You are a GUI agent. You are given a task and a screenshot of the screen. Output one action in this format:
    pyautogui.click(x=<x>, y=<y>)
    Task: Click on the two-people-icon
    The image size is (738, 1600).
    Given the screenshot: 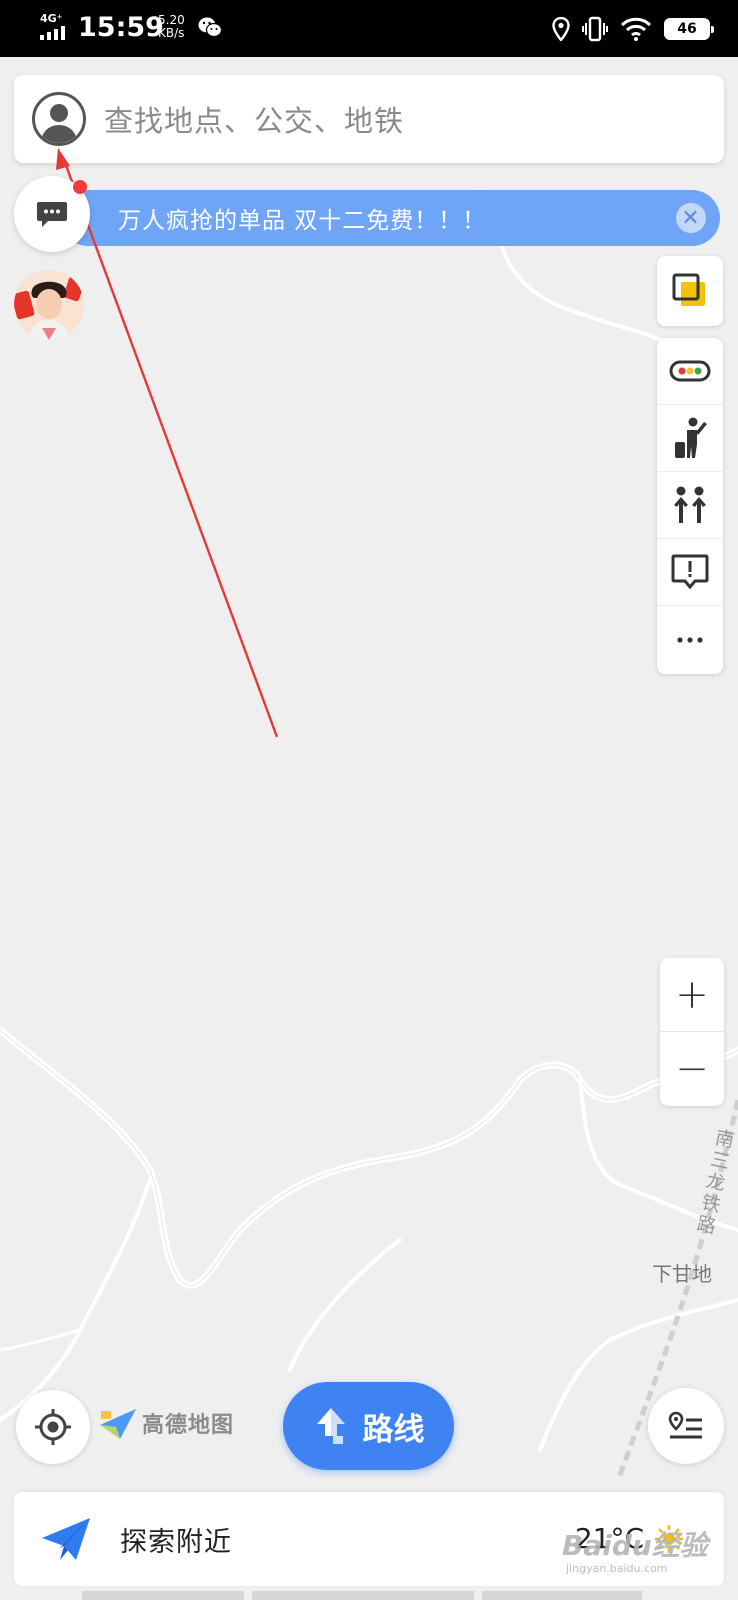 What is the action you would take?
    pyautogui.click(x=690, y=504)
    